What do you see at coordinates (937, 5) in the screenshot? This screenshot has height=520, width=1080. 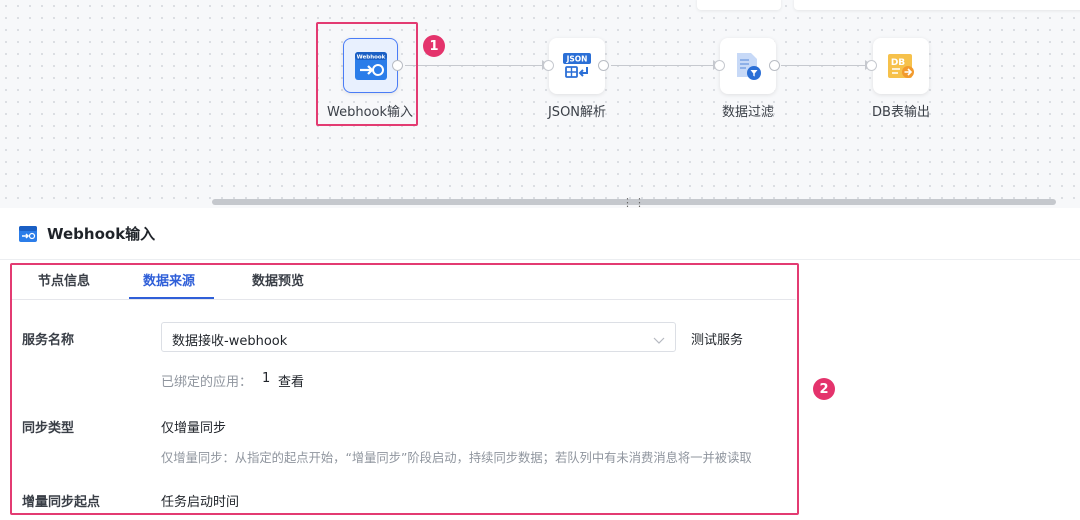 I see `toolbar-panel` at bounding box center [937, 5].